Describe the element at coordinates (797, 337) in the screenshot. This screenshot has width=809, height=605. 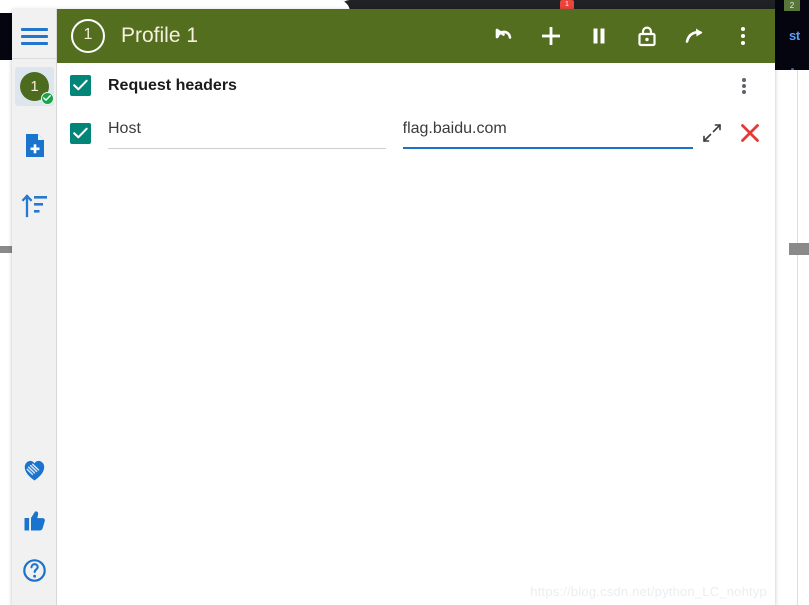
I see `page-right-divider` at that location.